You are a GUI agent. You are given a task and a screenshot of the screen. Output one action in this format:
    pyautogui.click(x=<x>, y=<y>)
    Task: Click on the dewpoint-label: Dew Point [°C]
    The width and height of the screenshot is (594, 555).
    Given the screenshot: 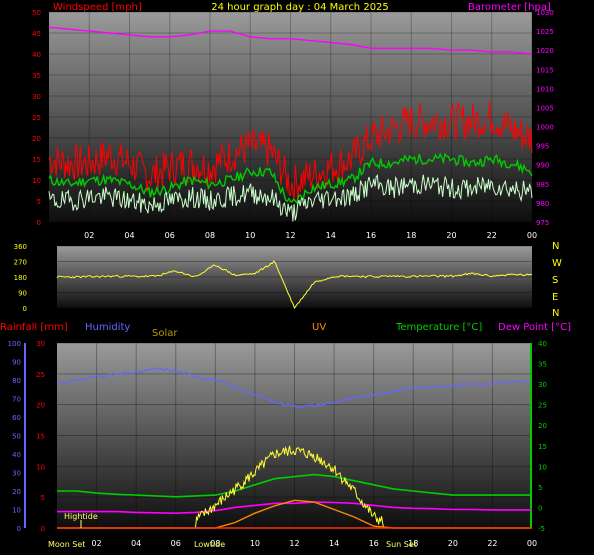 What is the action you would take?
    pyautogui.click(x=534, y=327)
    